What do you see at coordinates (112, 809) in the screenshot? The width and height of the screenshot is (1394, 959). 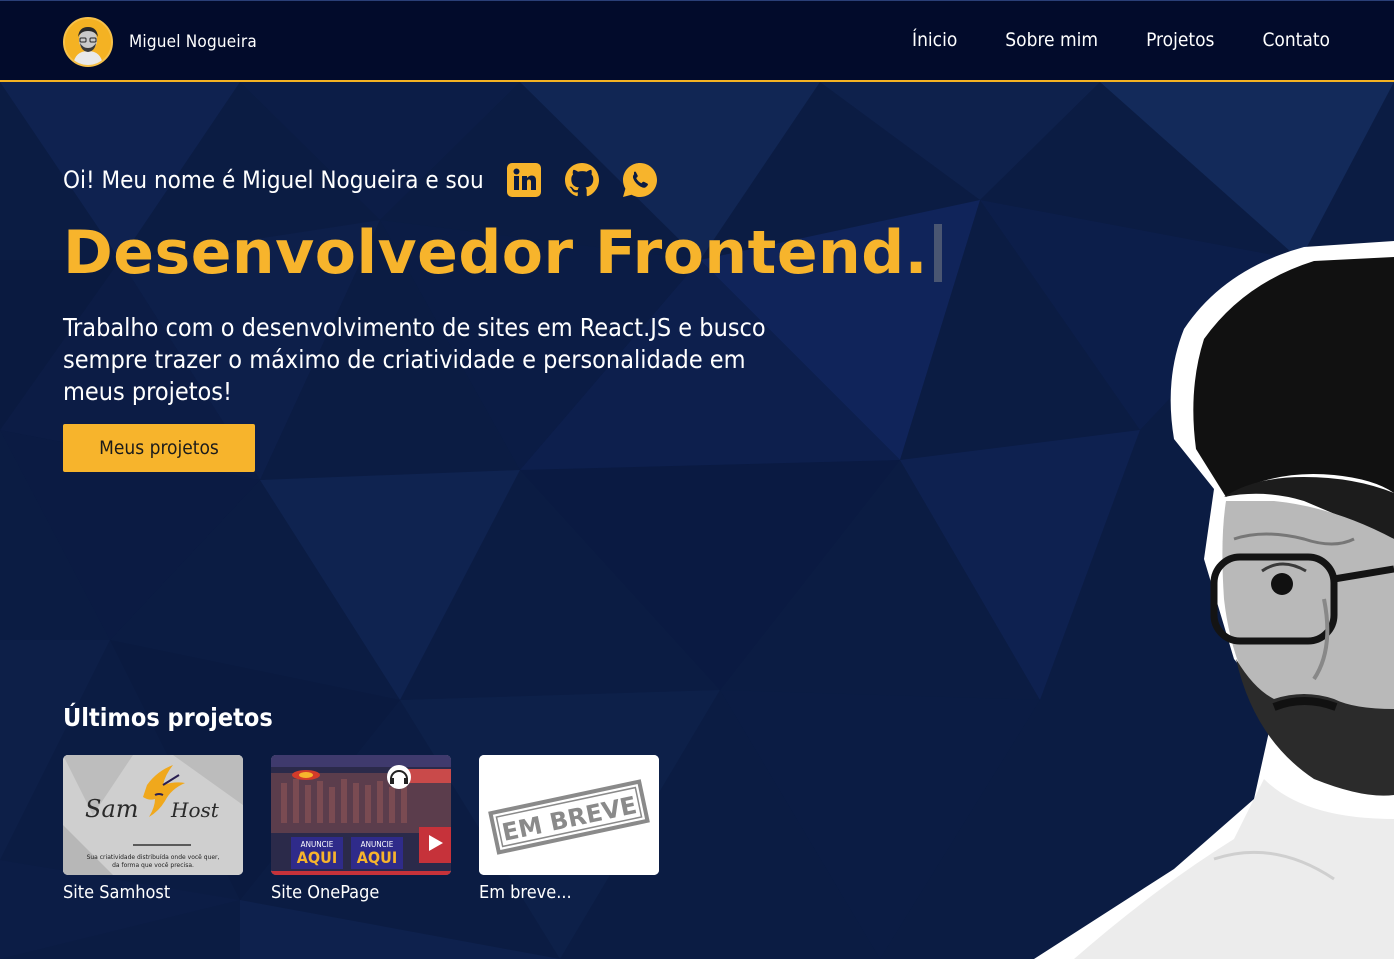 I see `samhost-logo-sam: Sam` at bounding box center [112, 809].